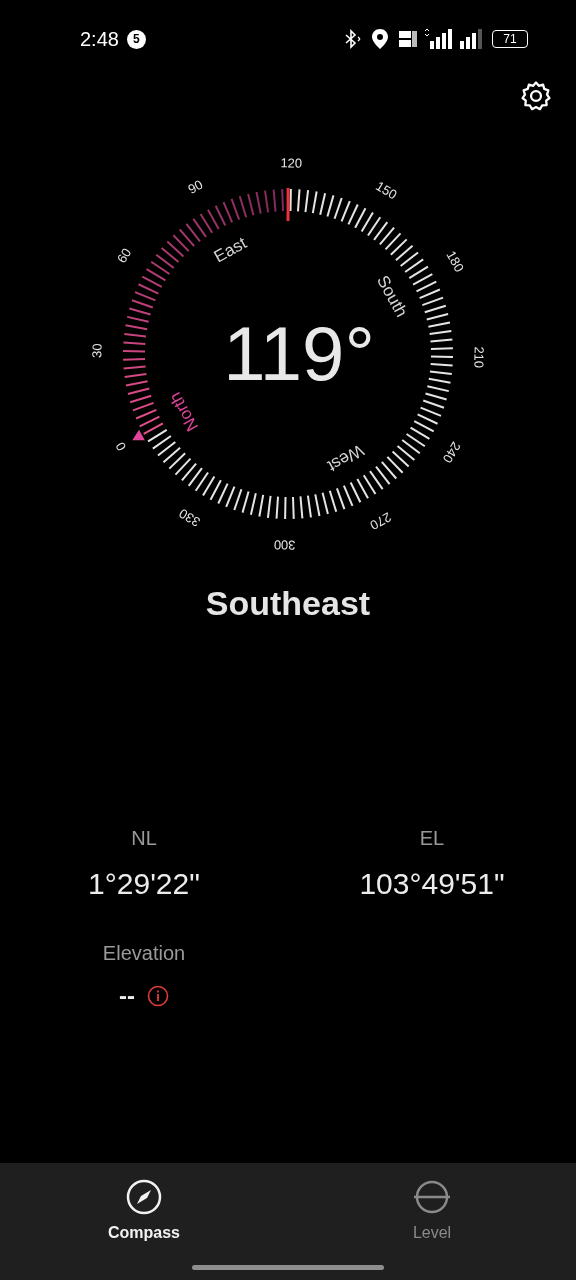 This screenshot has width=576, height=1280. What do you see at coordinates (288, 603) in the screenshot?
I see `direction-label: Southeast` at bounding box center [288, 603].